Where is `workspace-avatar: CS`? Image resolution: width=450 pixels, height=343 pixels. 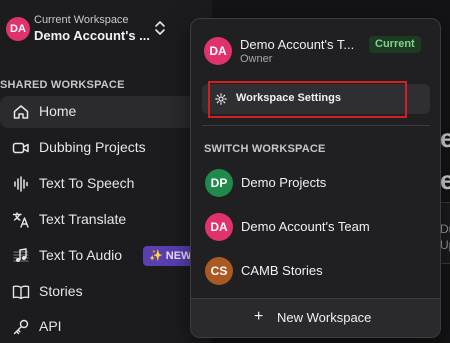
workspace-avatar: CS is located at coordinates (219, 271).